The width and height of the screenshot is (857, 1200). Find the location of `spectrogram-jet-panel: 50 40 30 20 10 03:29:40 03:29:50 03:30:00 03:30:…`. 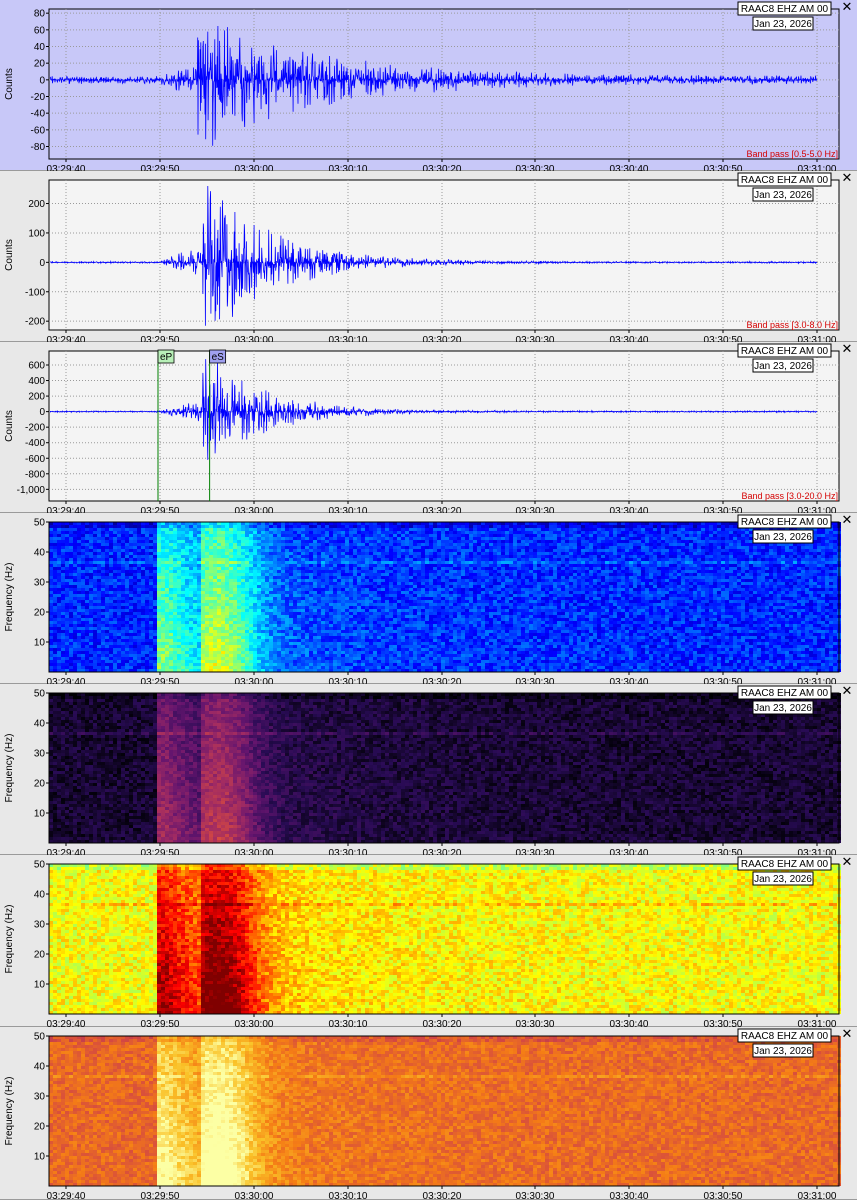

spectrogram-jet-panel: 50 40 30 20 10 03:29:40 03:29:50 03:30:00 03:30:… is located at coordinates (428, 598).